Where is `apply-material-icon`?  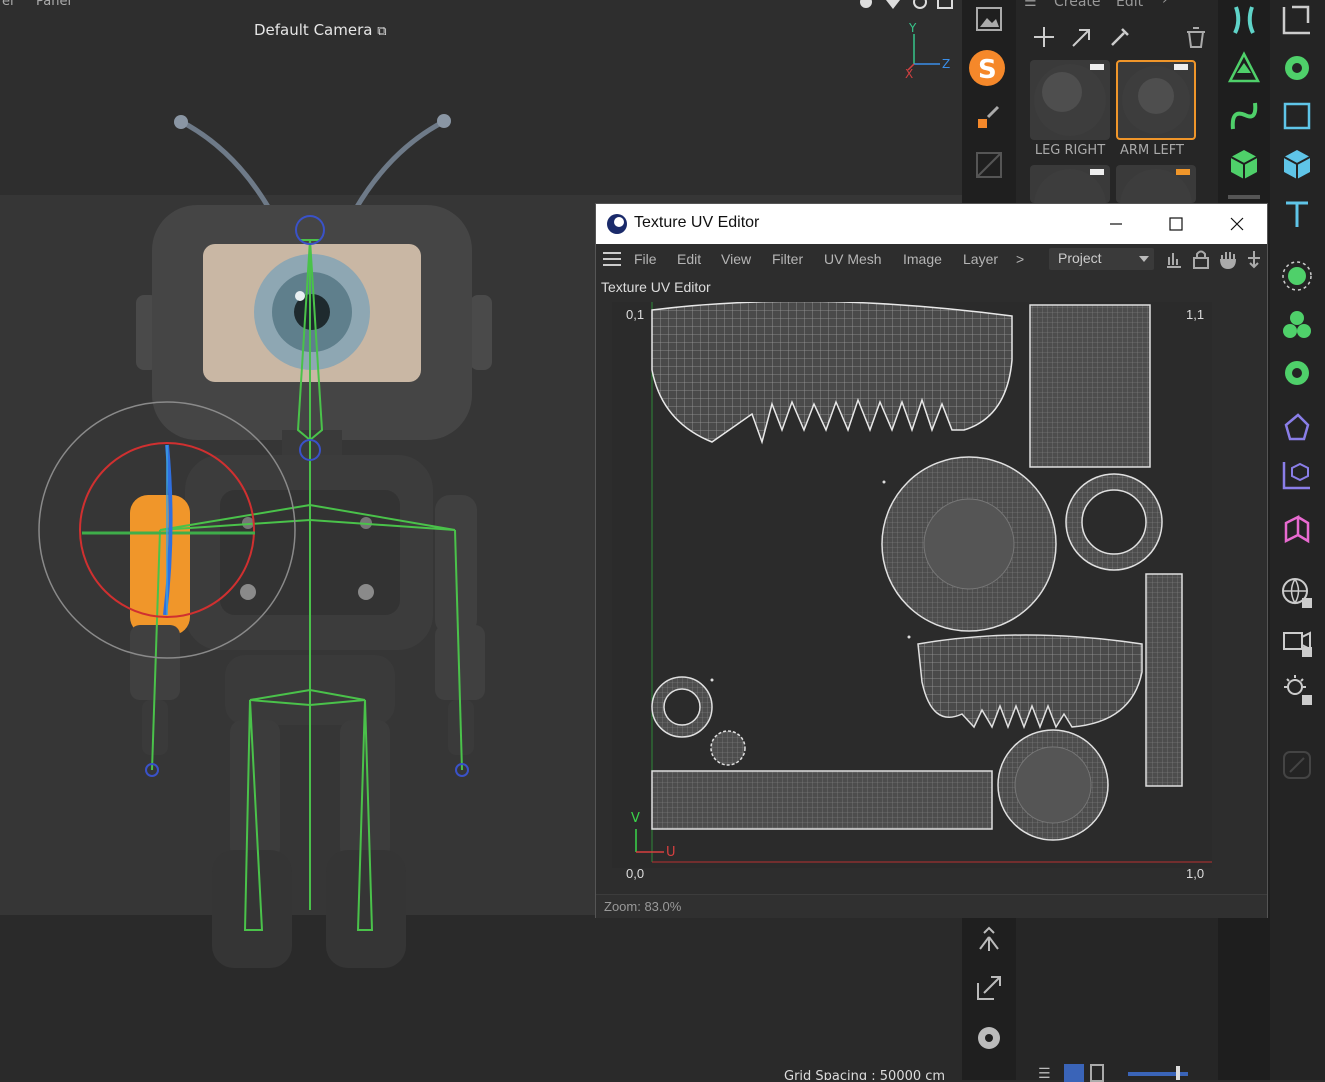
apply-material-icon is located at coordinates (1082, 37).